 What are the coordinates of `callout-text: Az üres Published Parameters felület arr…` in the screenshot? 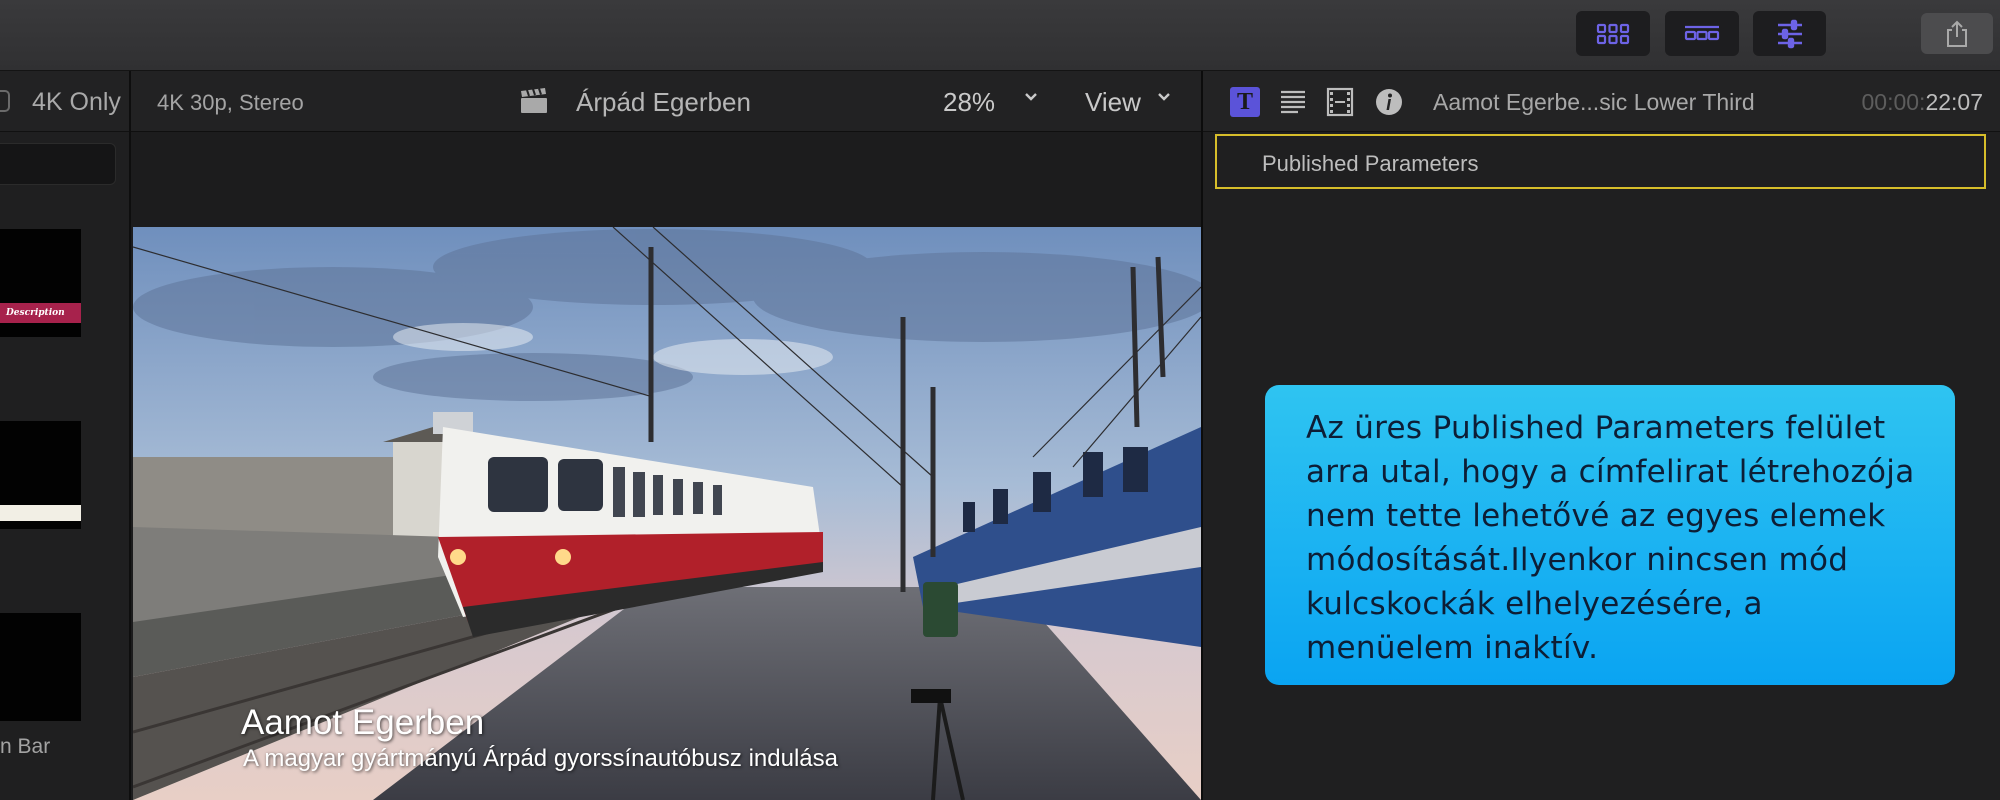 It's located at (1610, 538).